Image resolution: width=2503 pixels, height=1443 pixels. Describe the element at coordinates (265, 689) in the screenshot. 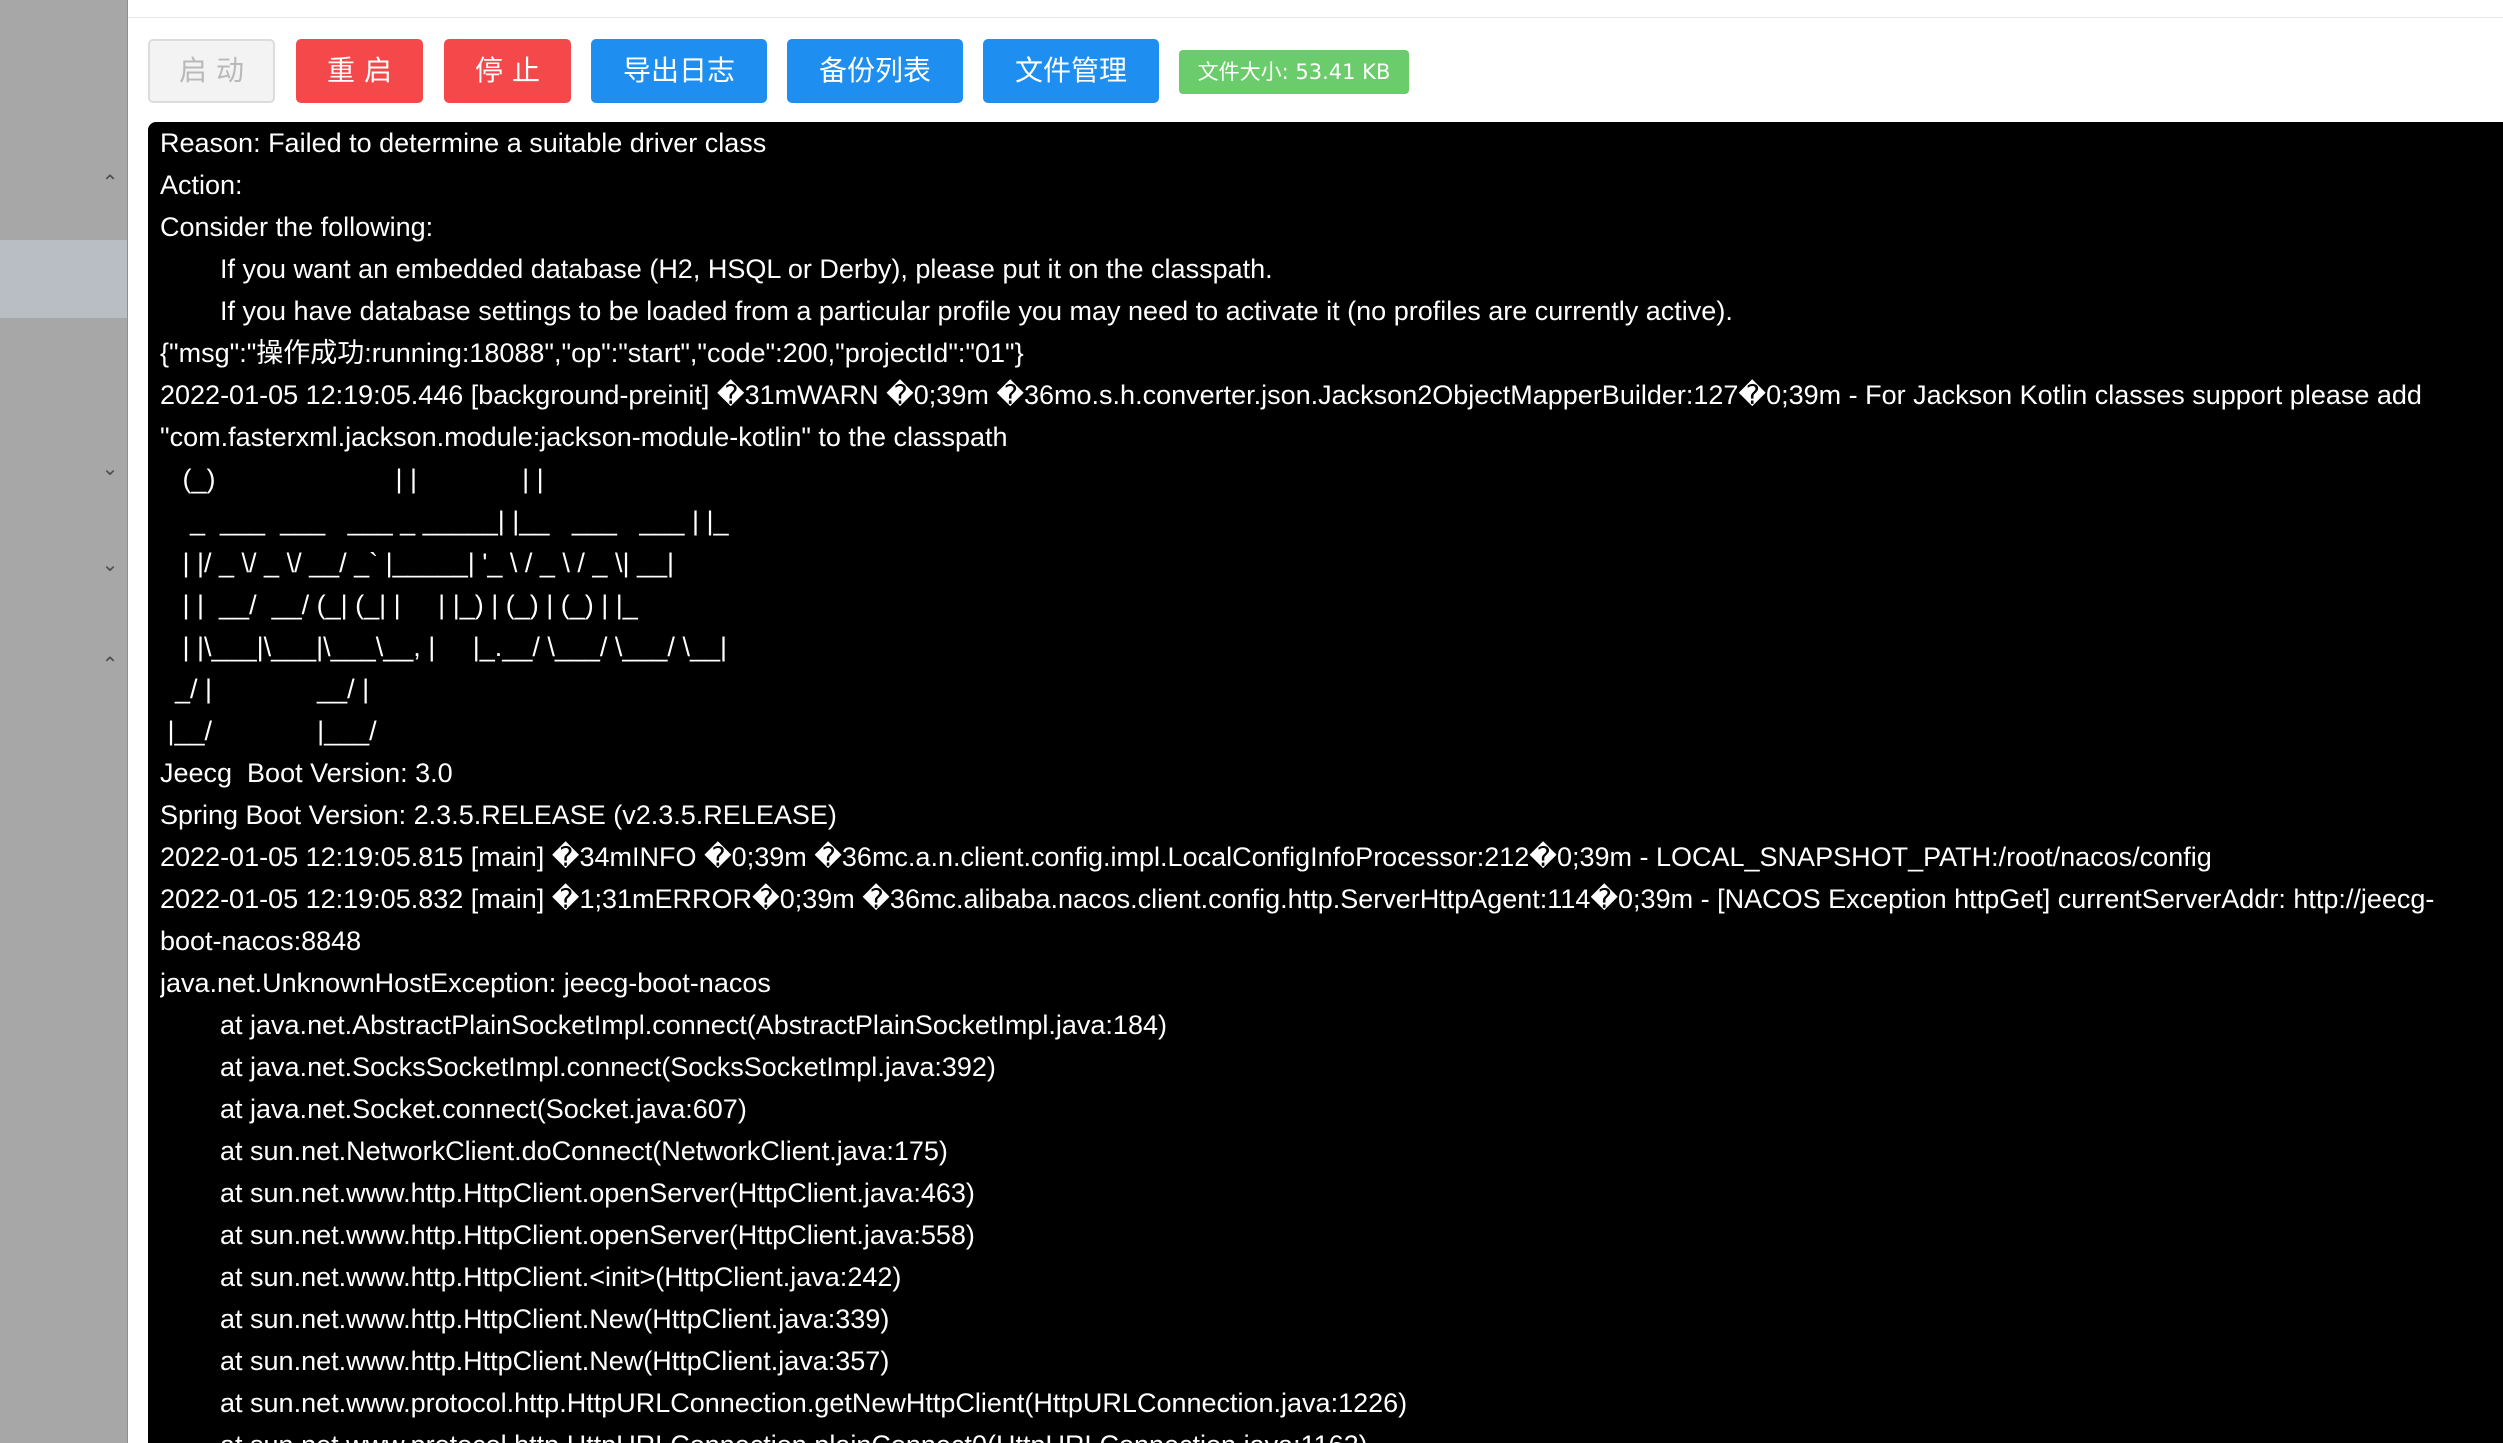

I see `log-line: _/ | __/ |` at that location.